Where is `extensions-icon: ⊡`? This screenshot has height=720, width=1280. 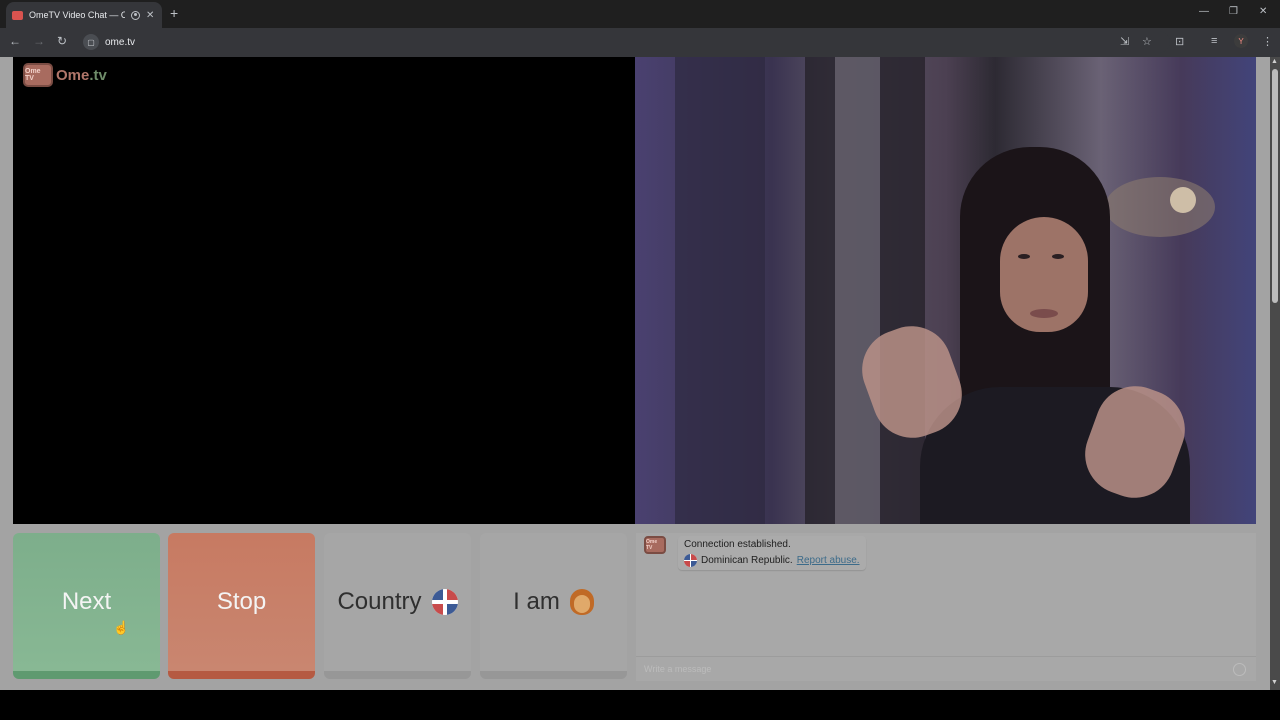
extensions-icon: ⊡ is located at coordinates (1179, 41).